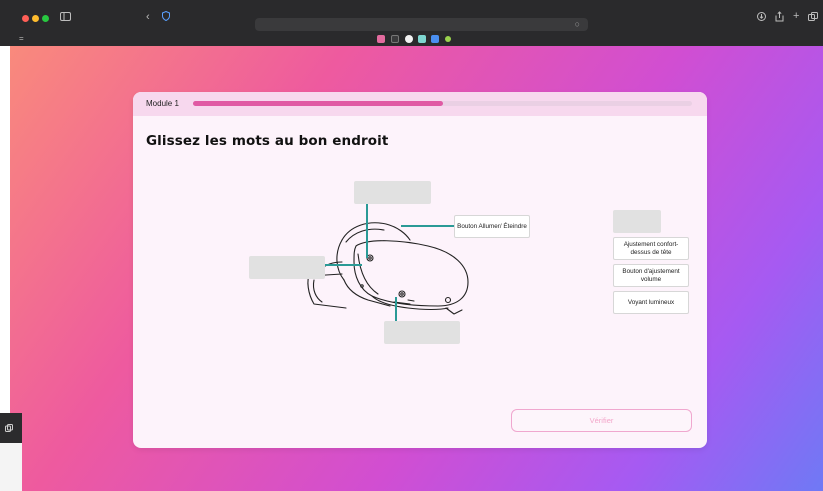 The height and width of the screenshot is (491, 823). Describe the element at coordinates (492, 226) in the screenshot. I see `placed-label-power-button: Bouton Allumer/ Éteindre` at that location.